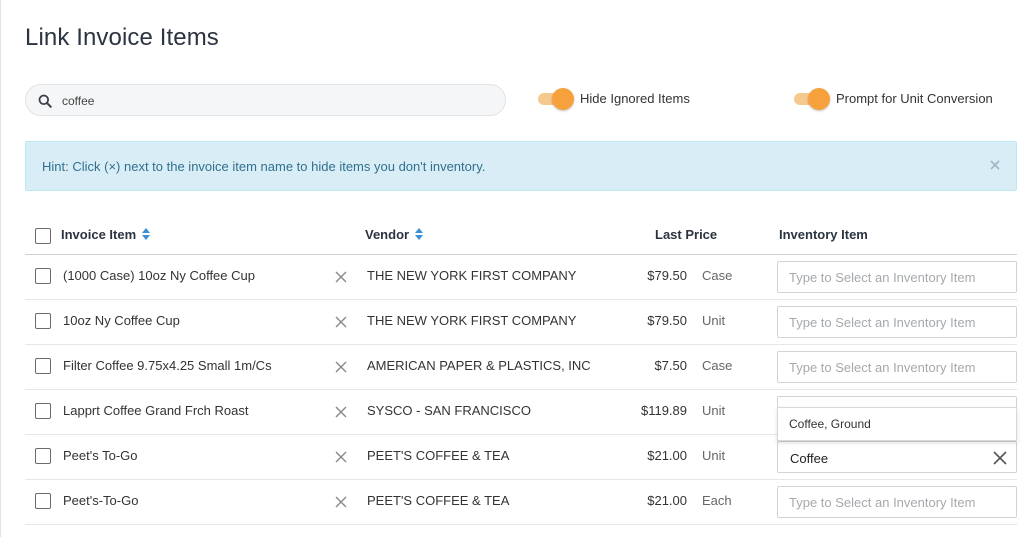 The image size is (1033, 537). I want to click on header-vendor: Vendor, so click(394, 234).